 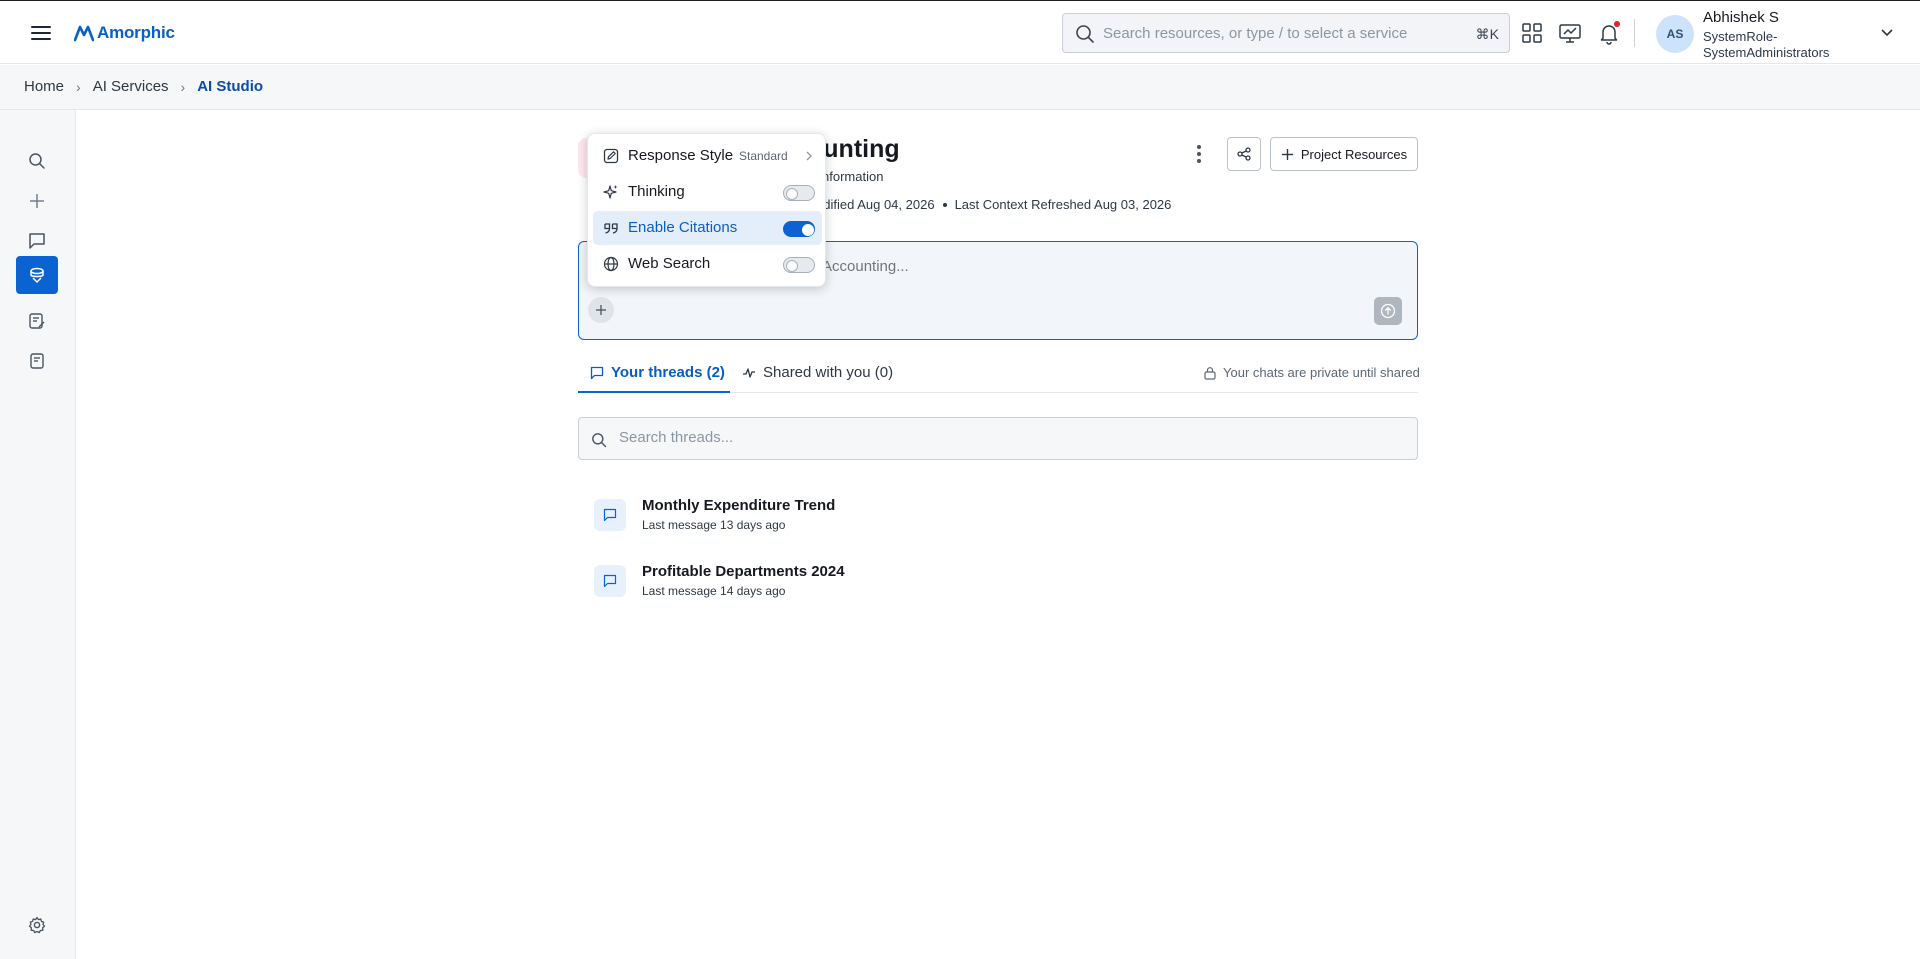 I want to click on privacy-note: Your chats are private until shared, so click(x=1311, y=372).